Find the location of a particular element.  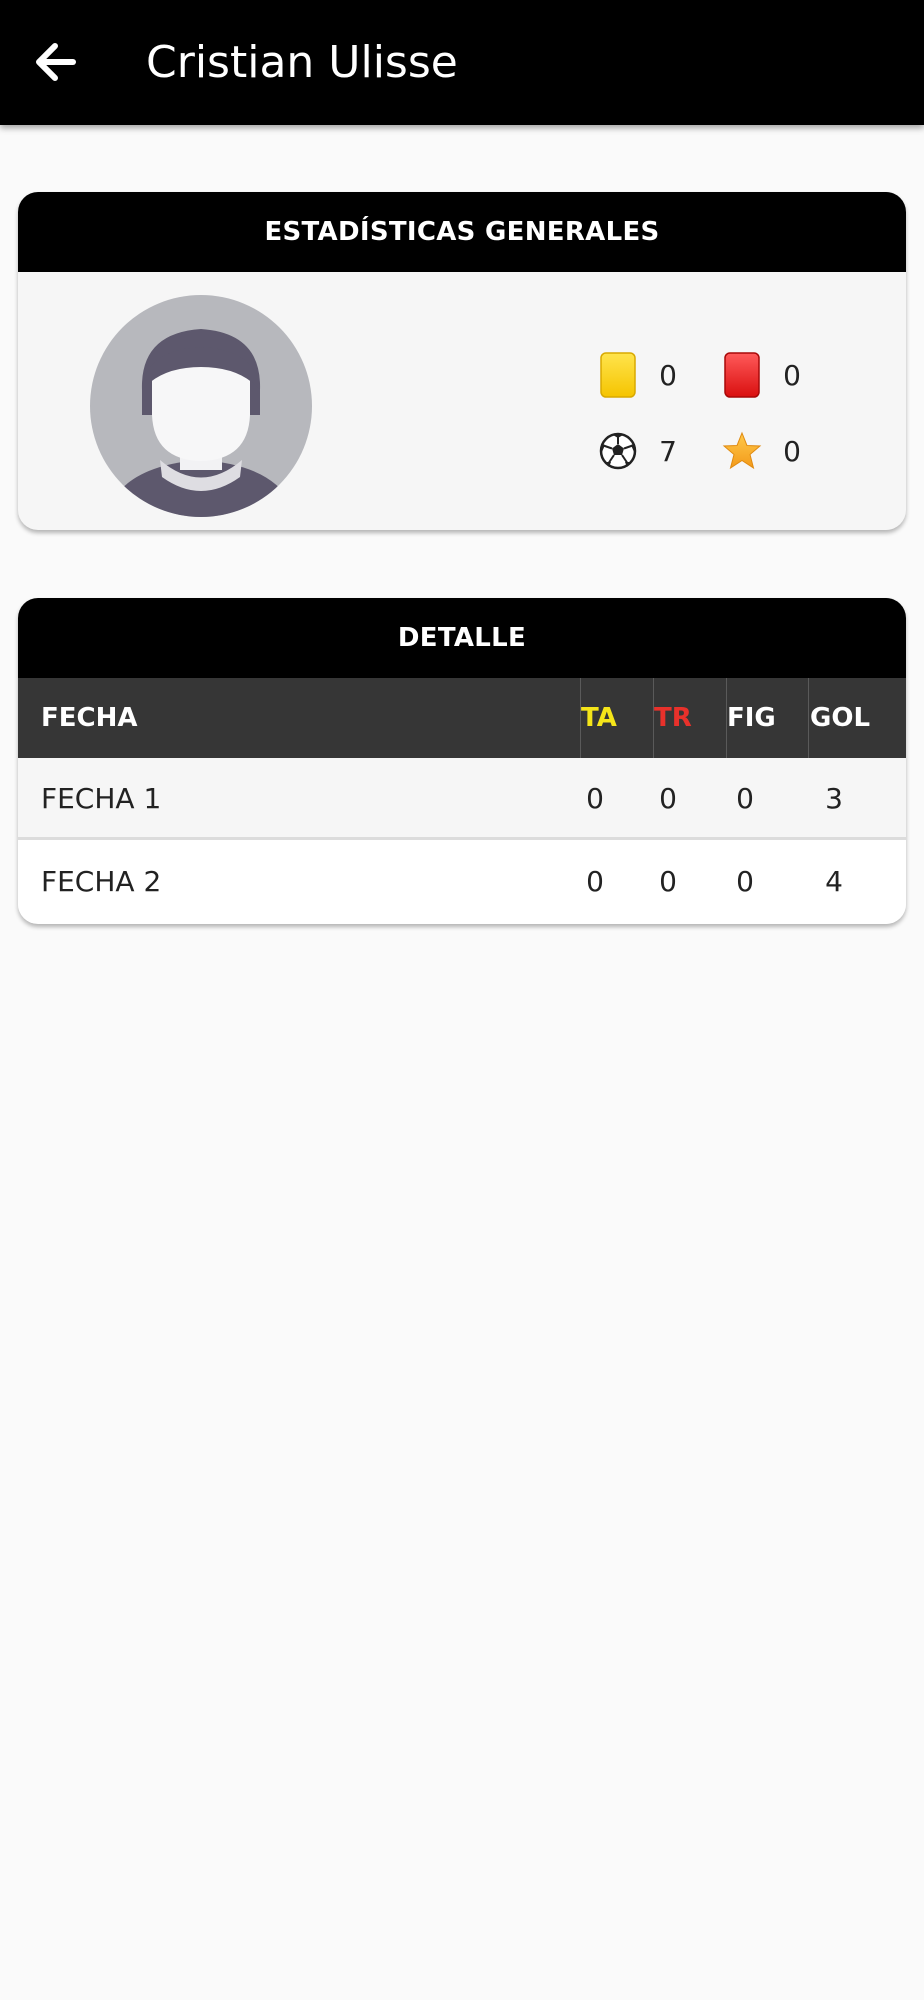

column-header-fecha: FECHA is located at coordinates (89, 718).